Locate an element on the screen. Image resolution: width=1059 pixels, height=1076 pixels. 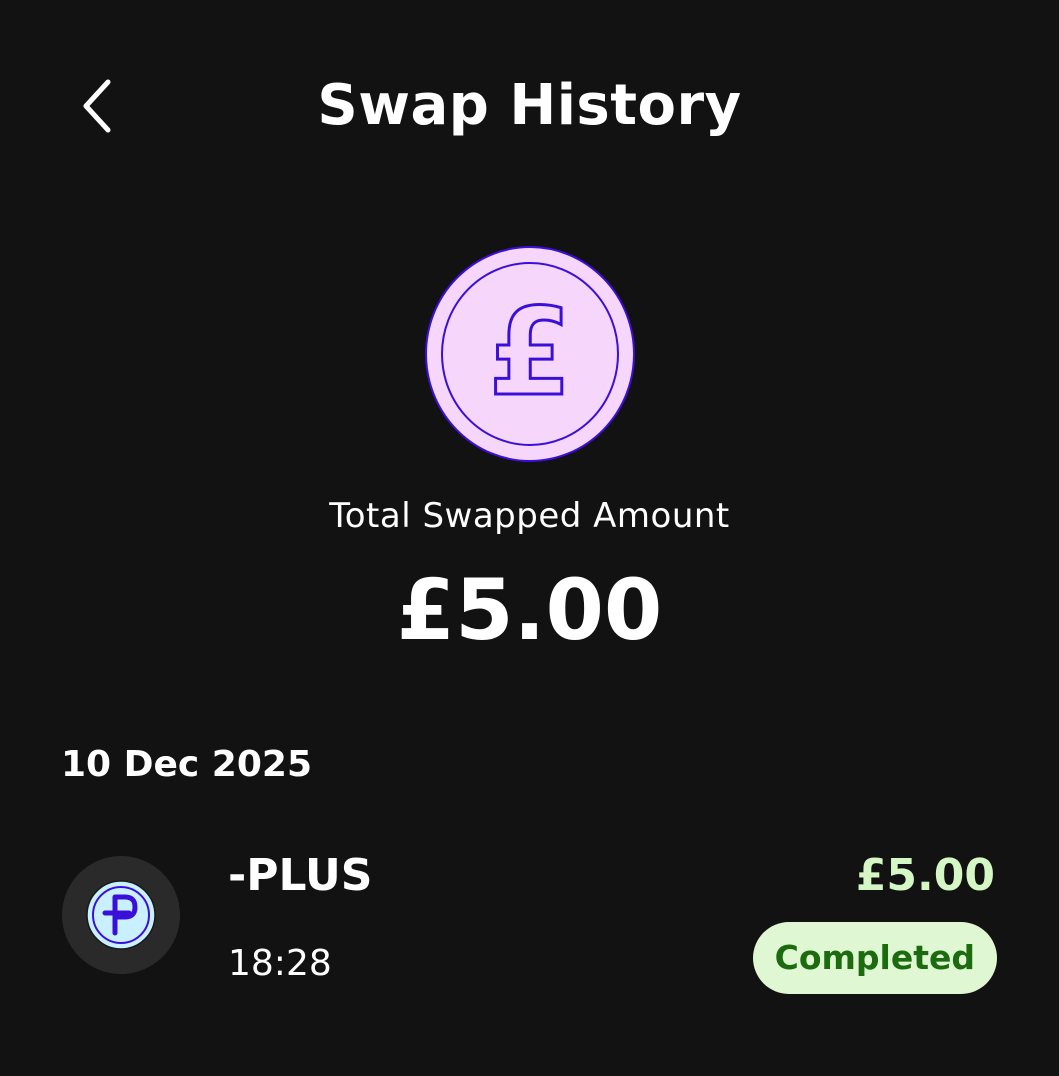
pound-coin-icon: £ is located at coordinates (530, 354).